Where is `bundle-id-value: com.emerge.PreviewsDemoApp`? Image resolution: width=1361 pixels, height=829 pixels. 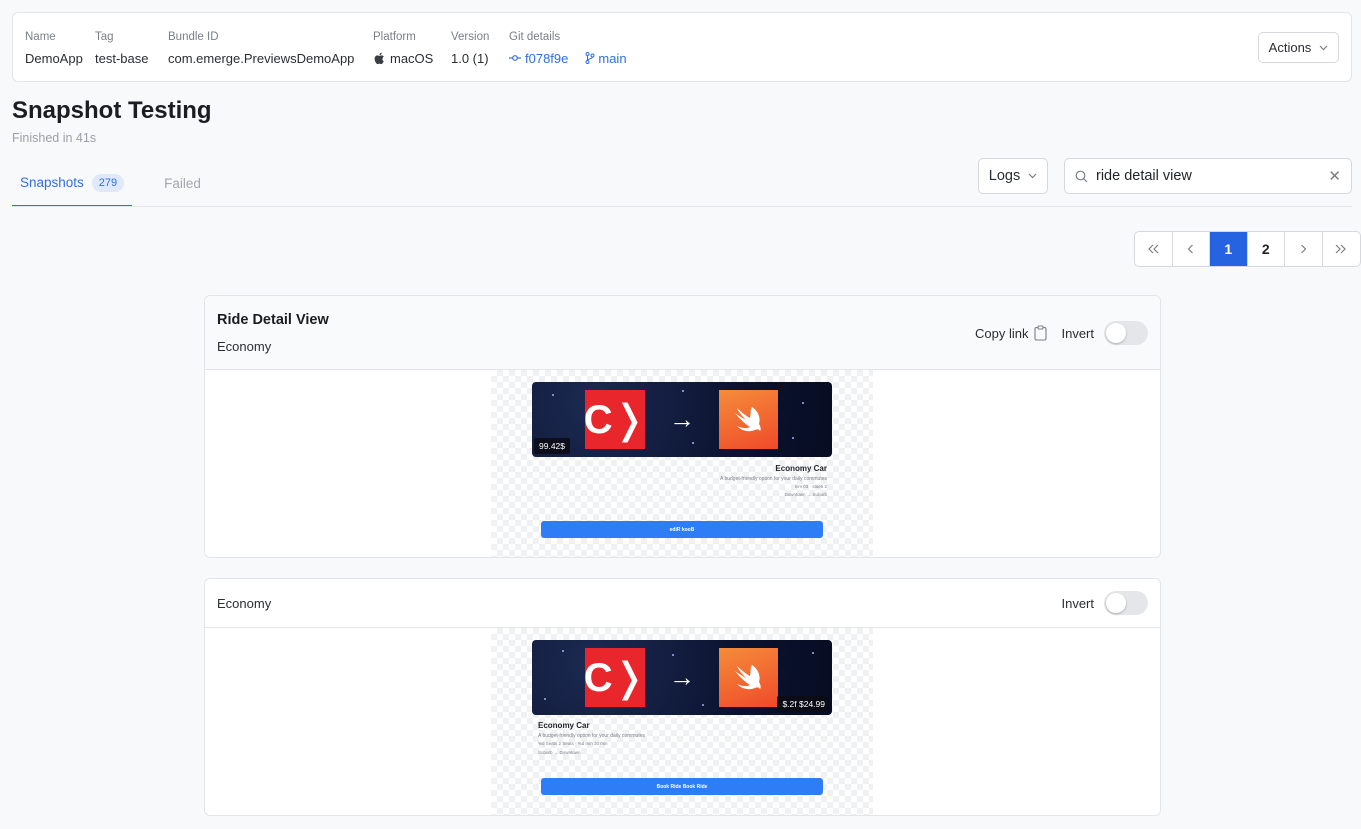 bundle-id-value: com.emerge.PreviewsDemoApp is located at coordinates (261, 58).